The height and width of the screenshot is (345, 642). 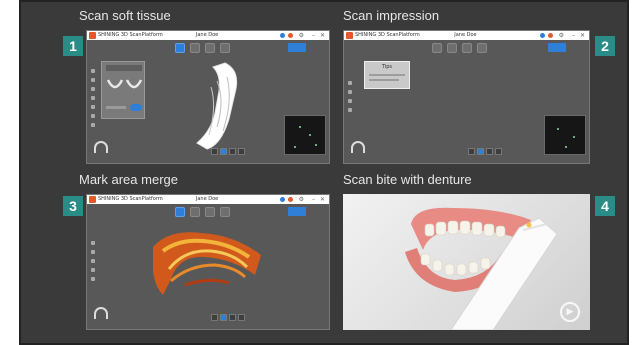 I want to click on panel-1-title: Scan soft tissue, so click(x=125, y=15).